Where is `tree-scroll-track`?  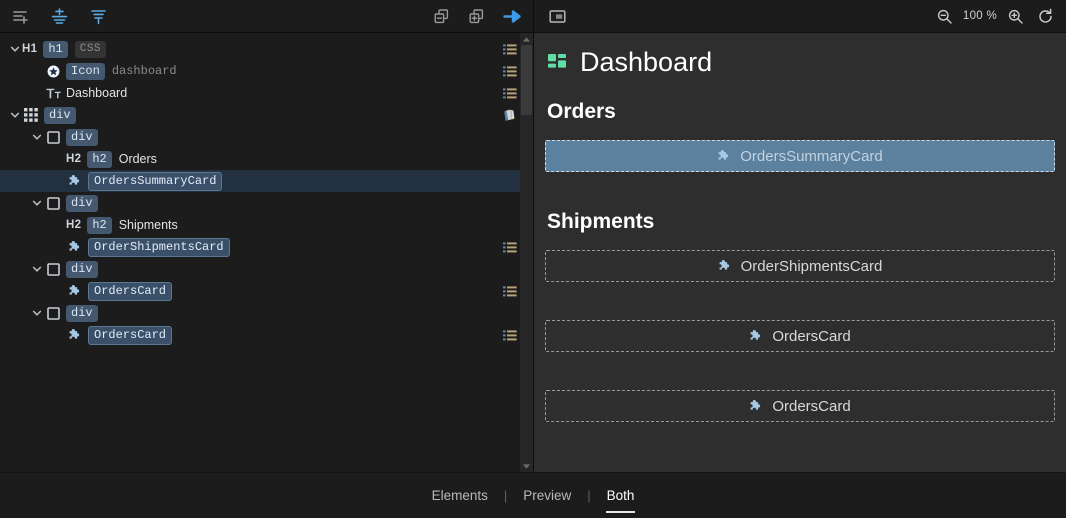
tree-scroll-track is located at coordinates (526, 252).